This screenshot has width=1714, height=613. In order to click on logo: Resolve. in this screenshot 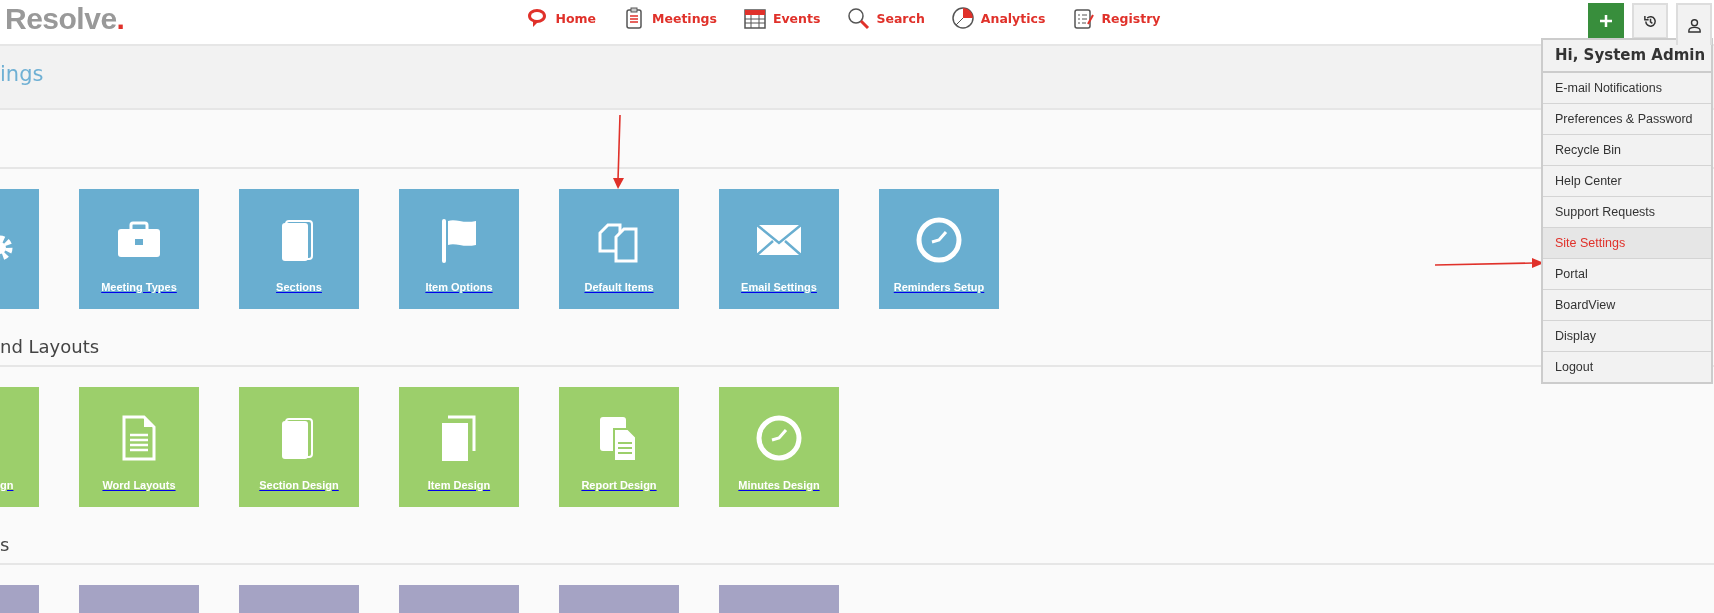, I will do `click(65, 19)`.